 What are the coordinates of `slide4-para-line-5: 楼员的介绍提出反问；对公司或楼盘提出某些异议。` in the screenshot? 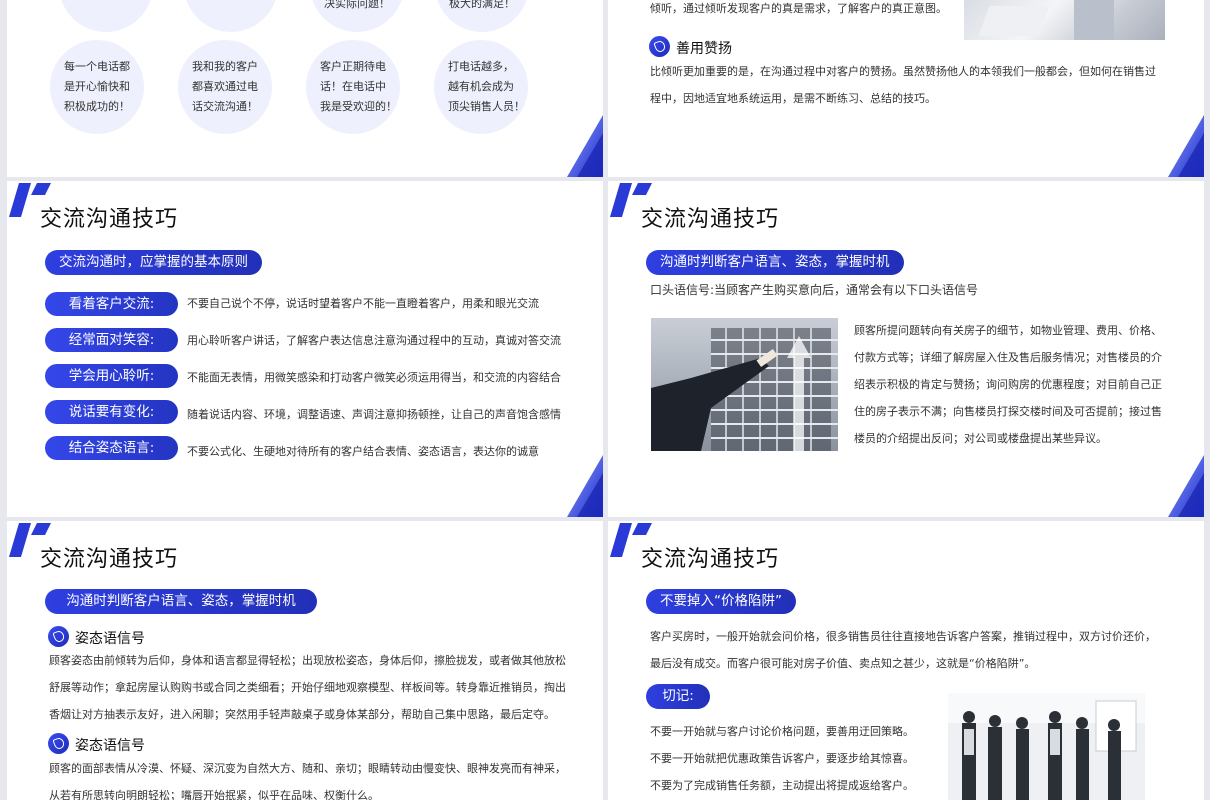 It's located at (980, 438).